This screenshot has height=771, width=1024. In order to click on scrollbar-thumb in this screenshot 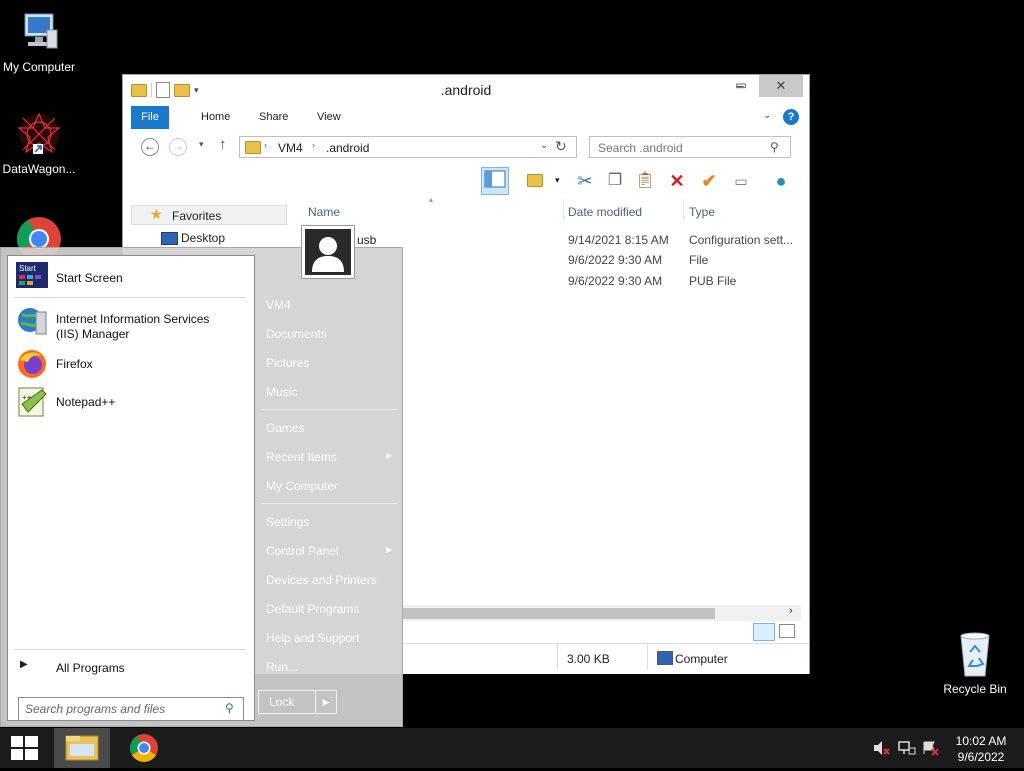, I will do `click(559, 613)`.